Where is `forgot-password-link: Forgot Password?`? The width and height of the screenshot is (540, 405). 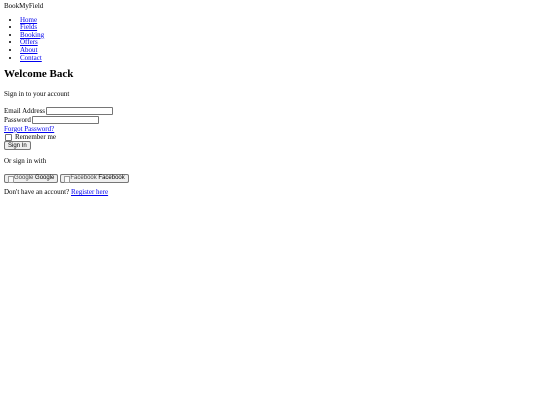 forgot-password-link: Forgot Password? is located at coordinates (29, 129).